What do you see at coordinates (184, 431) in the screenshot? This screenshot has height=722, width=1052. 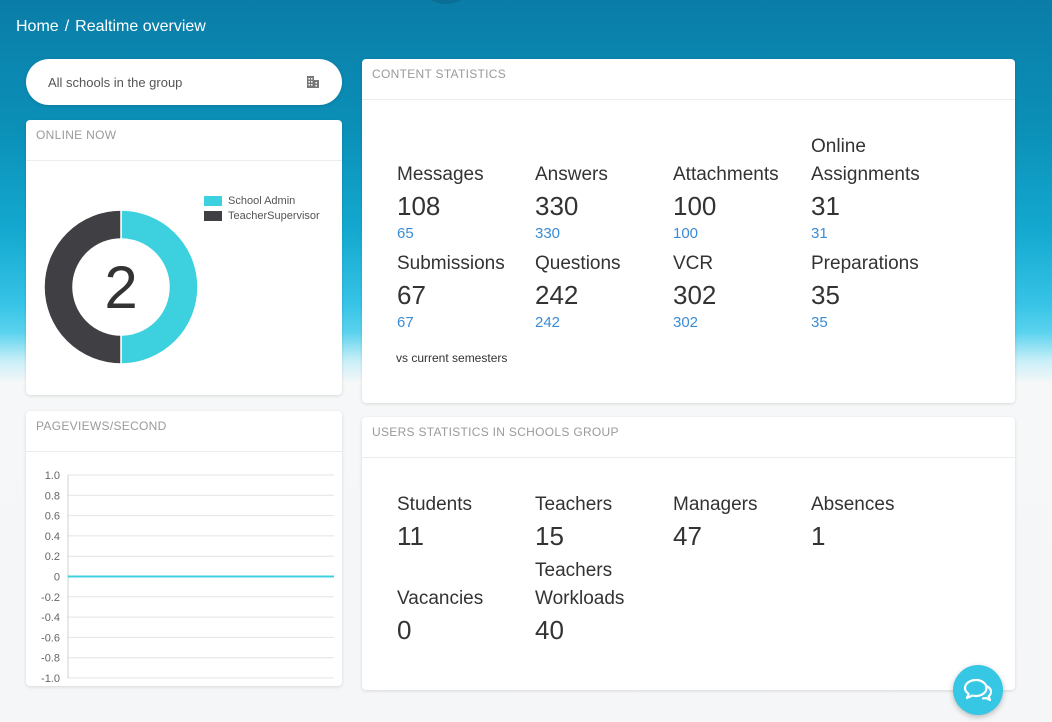 I see `pageviews-title: PAGEVIEWS/SECOND` at bounding box center [184, 431].